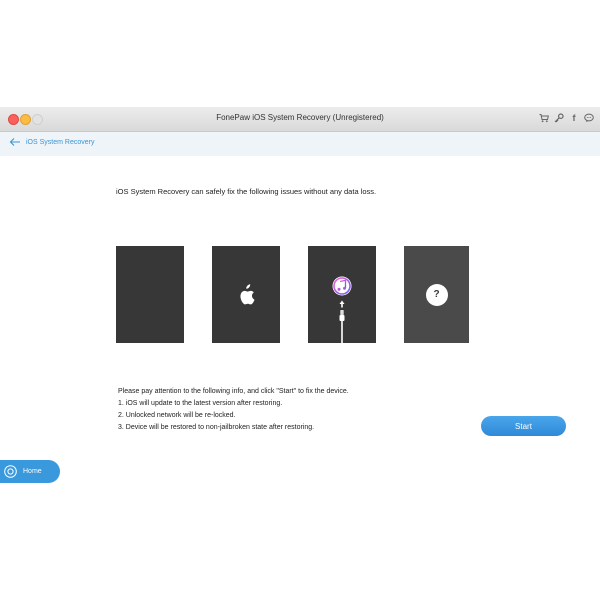 This screenshot has height=600, width=600. I want to click on toolbar-icons: f, so click(566, 118).